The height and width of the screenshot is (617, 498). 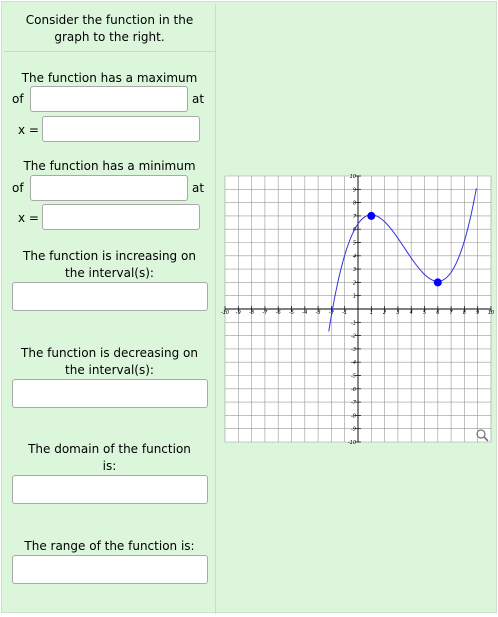 What do you see at coordinates (109, 188) in the screenshot?
I see `minimum-value-input` at bounding box center [109, 188].